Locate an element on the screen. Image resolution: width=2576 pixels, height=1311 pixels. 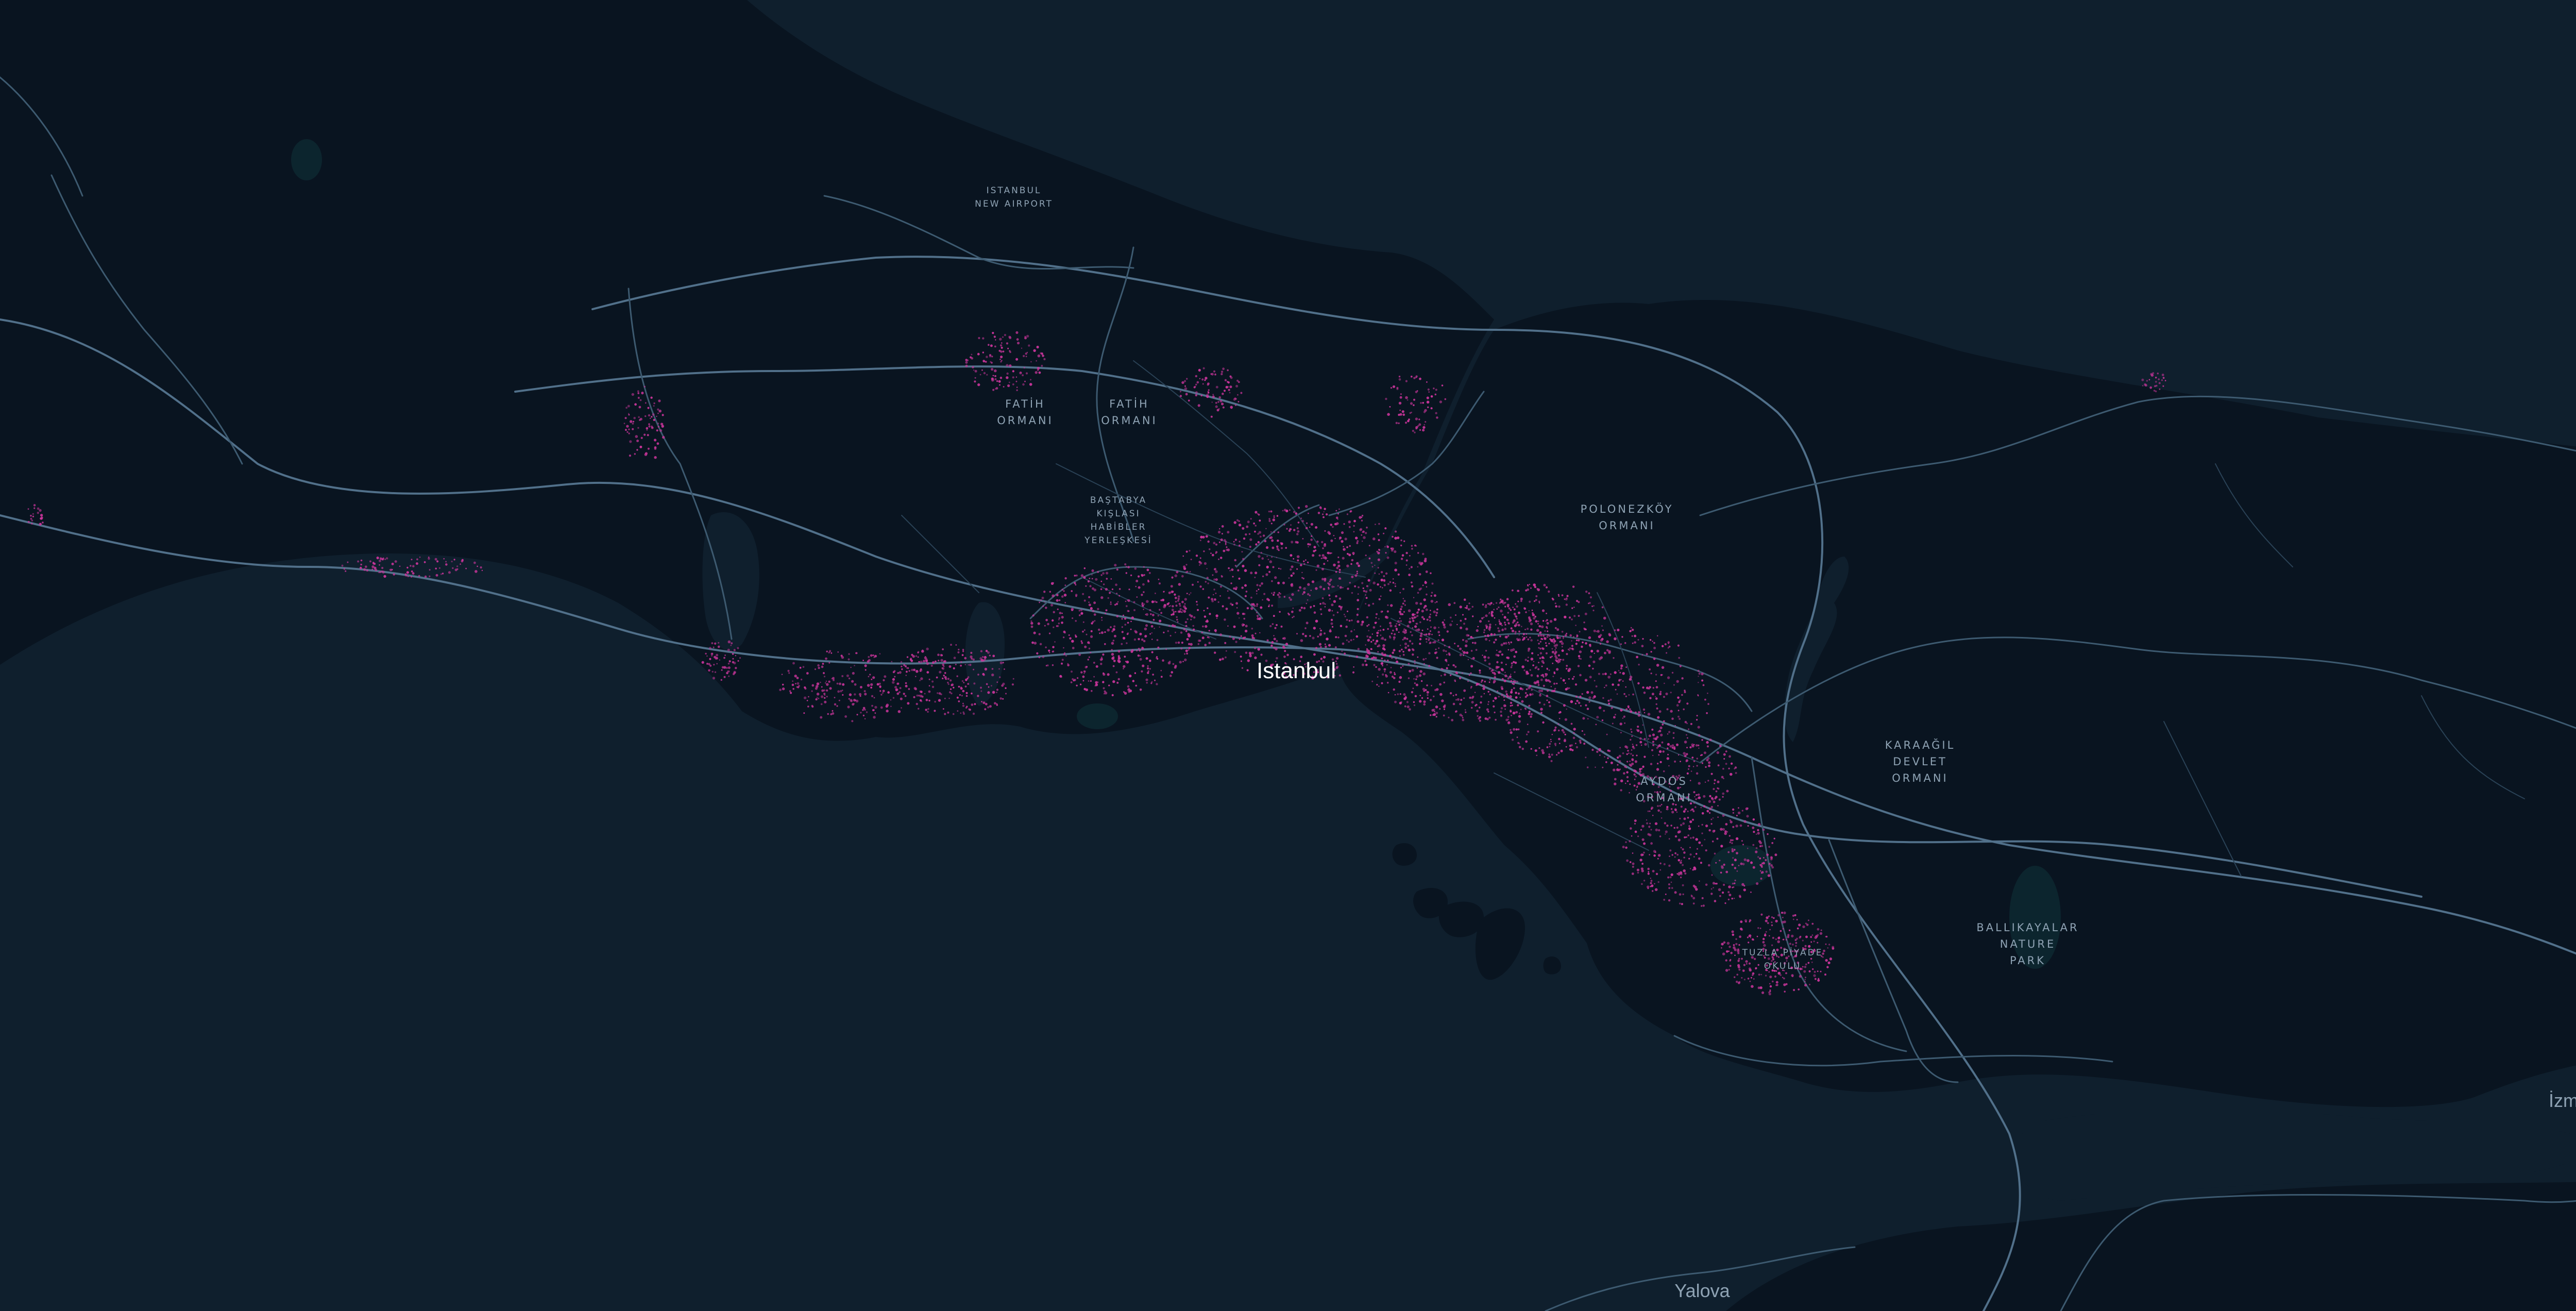
city-label-izmit: İzmit is located at coordinates (2562, 1100).